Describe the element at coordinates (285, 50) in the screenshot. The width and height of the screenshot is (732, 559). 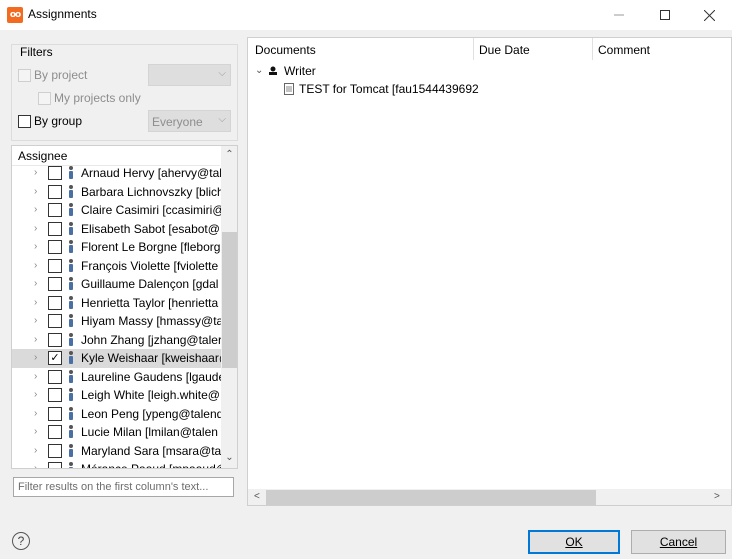
I see `column-documents: Documents` at that location.